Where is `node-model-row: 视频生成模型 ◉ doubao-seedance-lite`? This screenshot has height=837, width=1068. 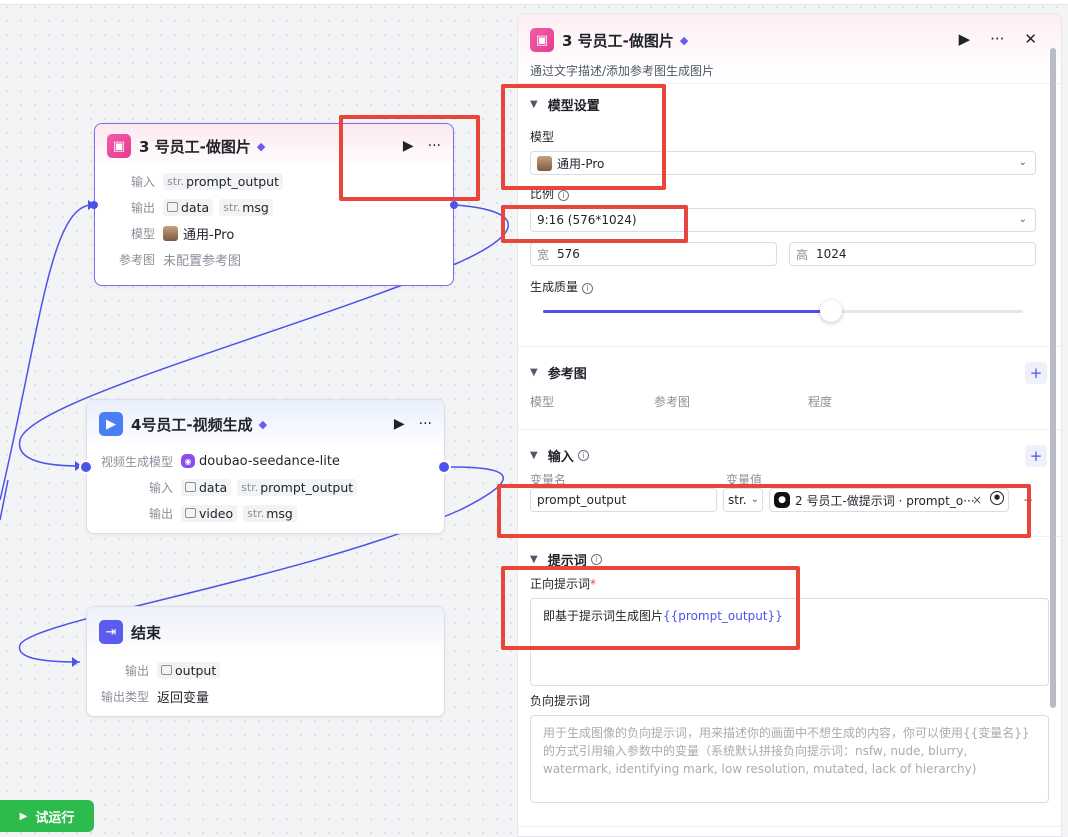
node-model-row: 视频生成模型 ◉ doubao-seedance-lite is located at coordinates (265, 461).